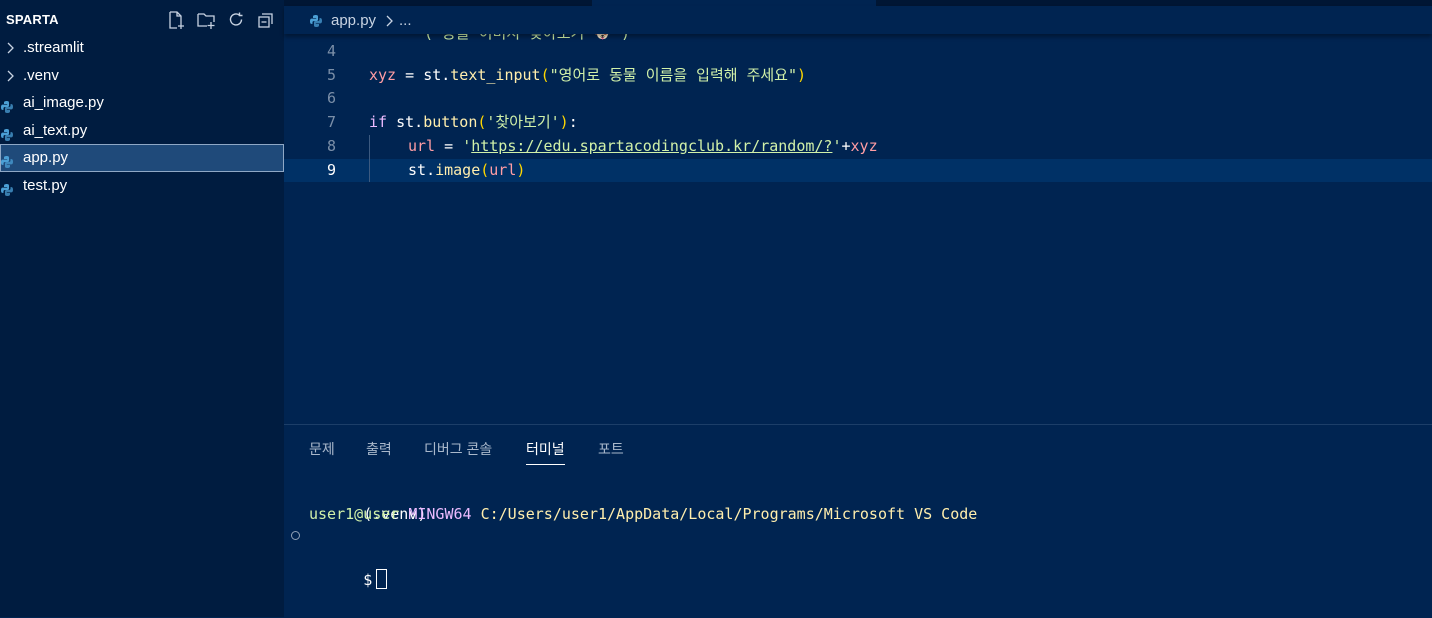 This screenshot has height=618, width=1432. What do you see at coordinates (331, 122) in the screenshot?
I see `line-number: 7` at bounding box center [331, 122].